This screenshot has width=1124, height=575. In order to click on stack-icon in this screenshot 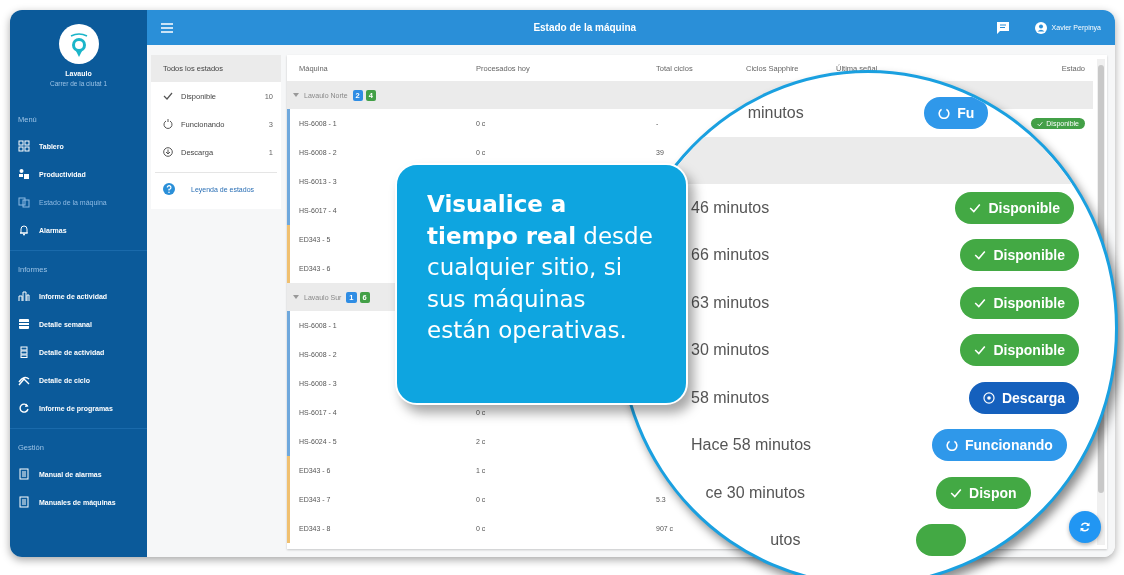, I will do `click(24, 352)`.